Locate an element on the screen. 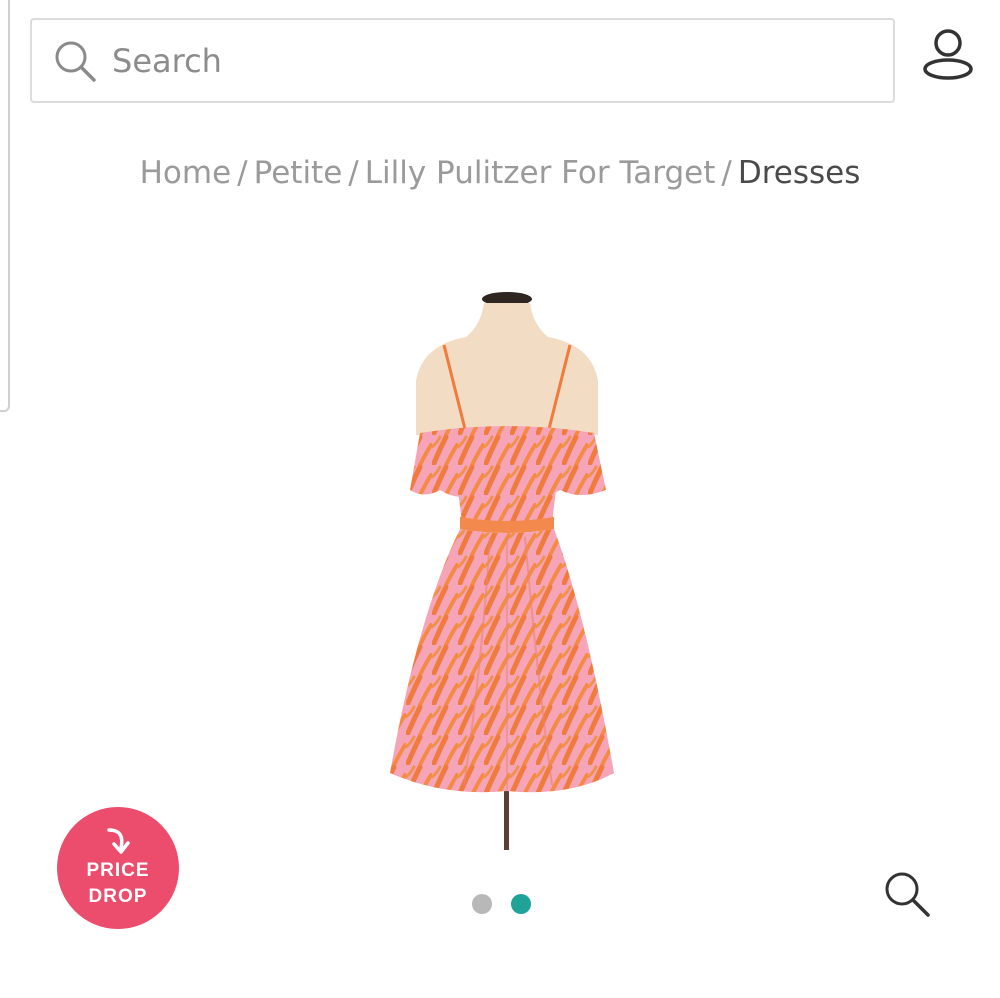 Image resolution: width=1000 pixels, height=998 pixels. side-drawer-edge is located at coordinates (5, 206).